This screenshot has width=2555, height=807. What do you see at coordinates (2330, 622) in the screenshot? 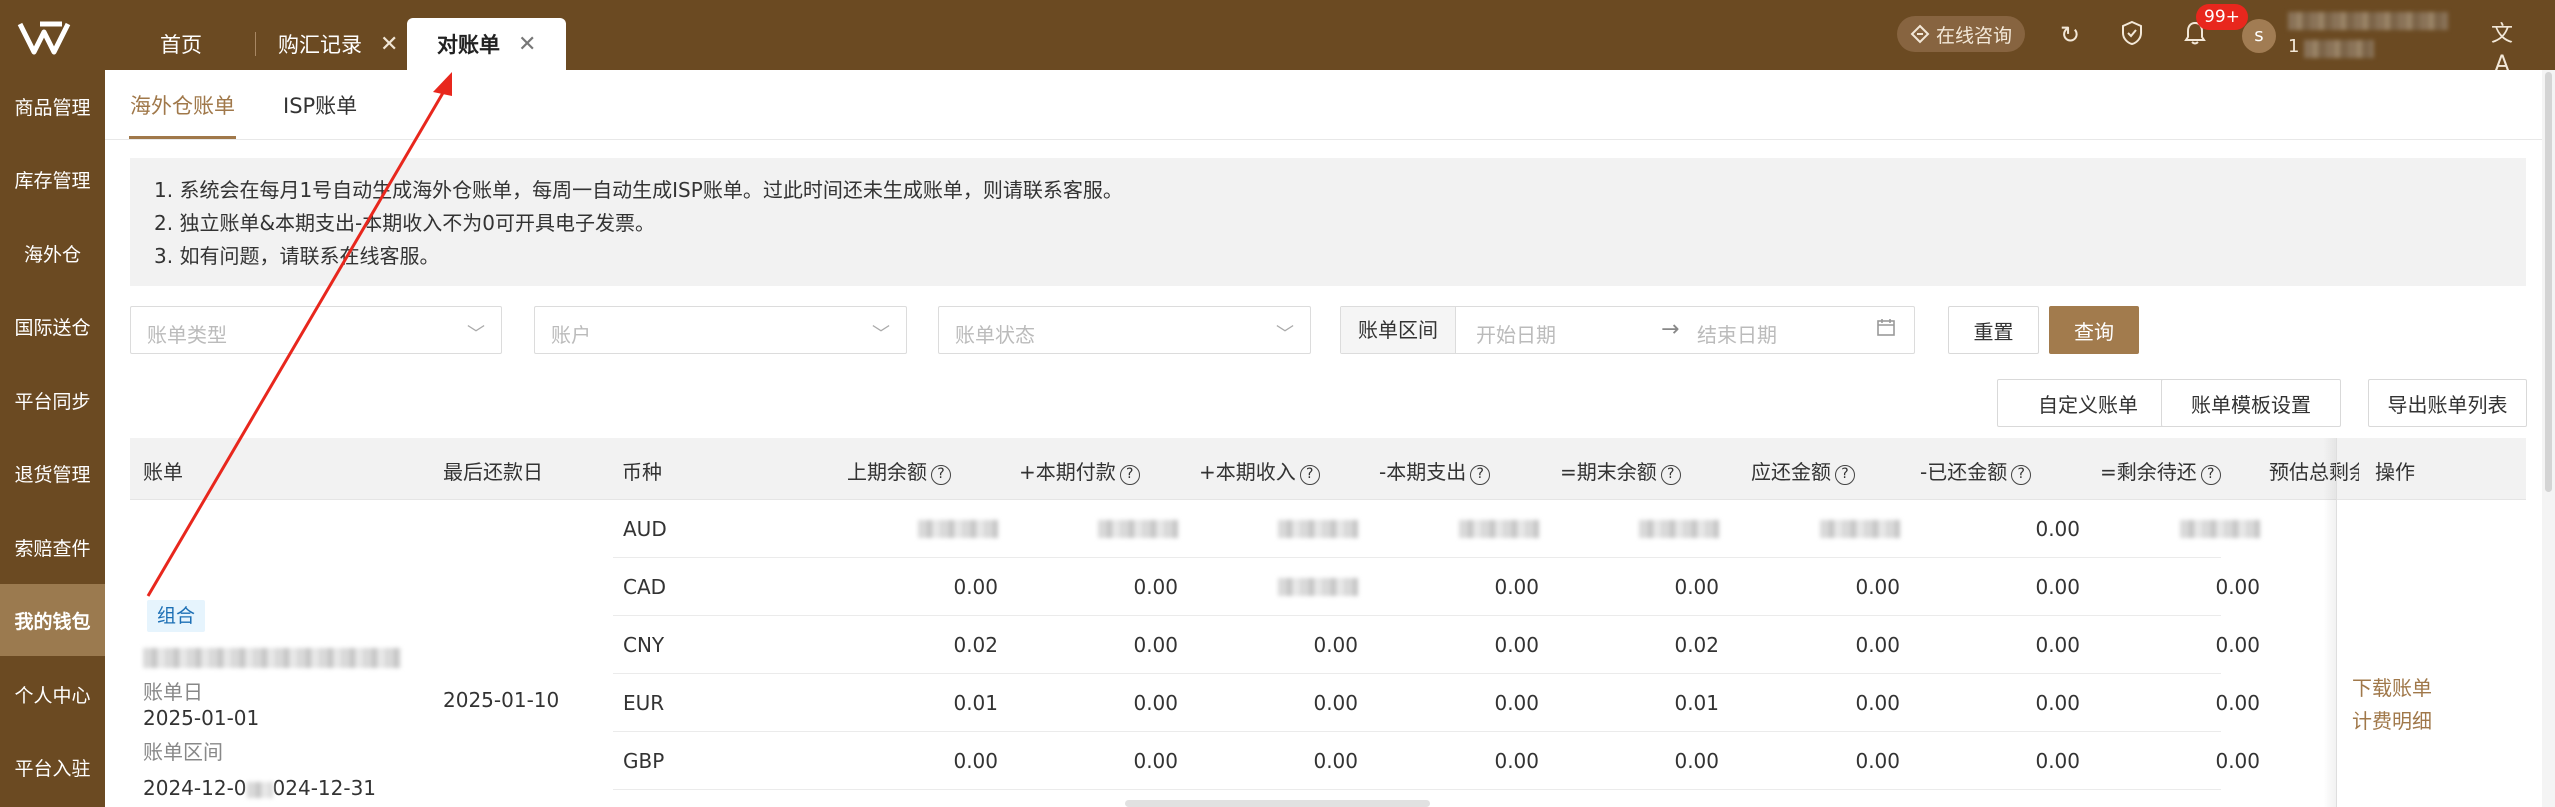
I see `column-shadow` at bounding box center [2330, 622].